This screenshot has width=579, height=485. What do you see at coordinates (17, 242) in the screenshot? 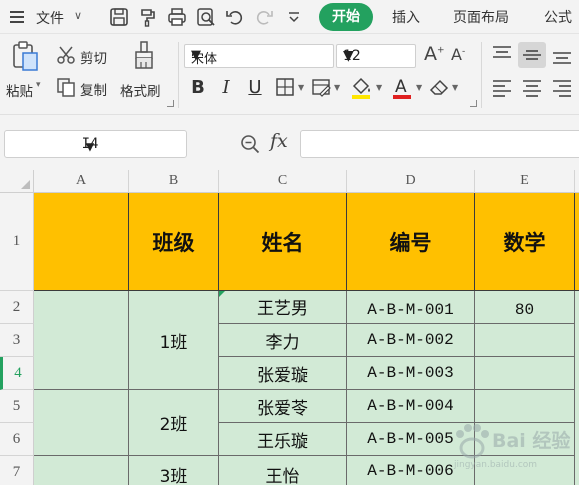
I see `row-header-1: 1` at bounding box center [17, 242].